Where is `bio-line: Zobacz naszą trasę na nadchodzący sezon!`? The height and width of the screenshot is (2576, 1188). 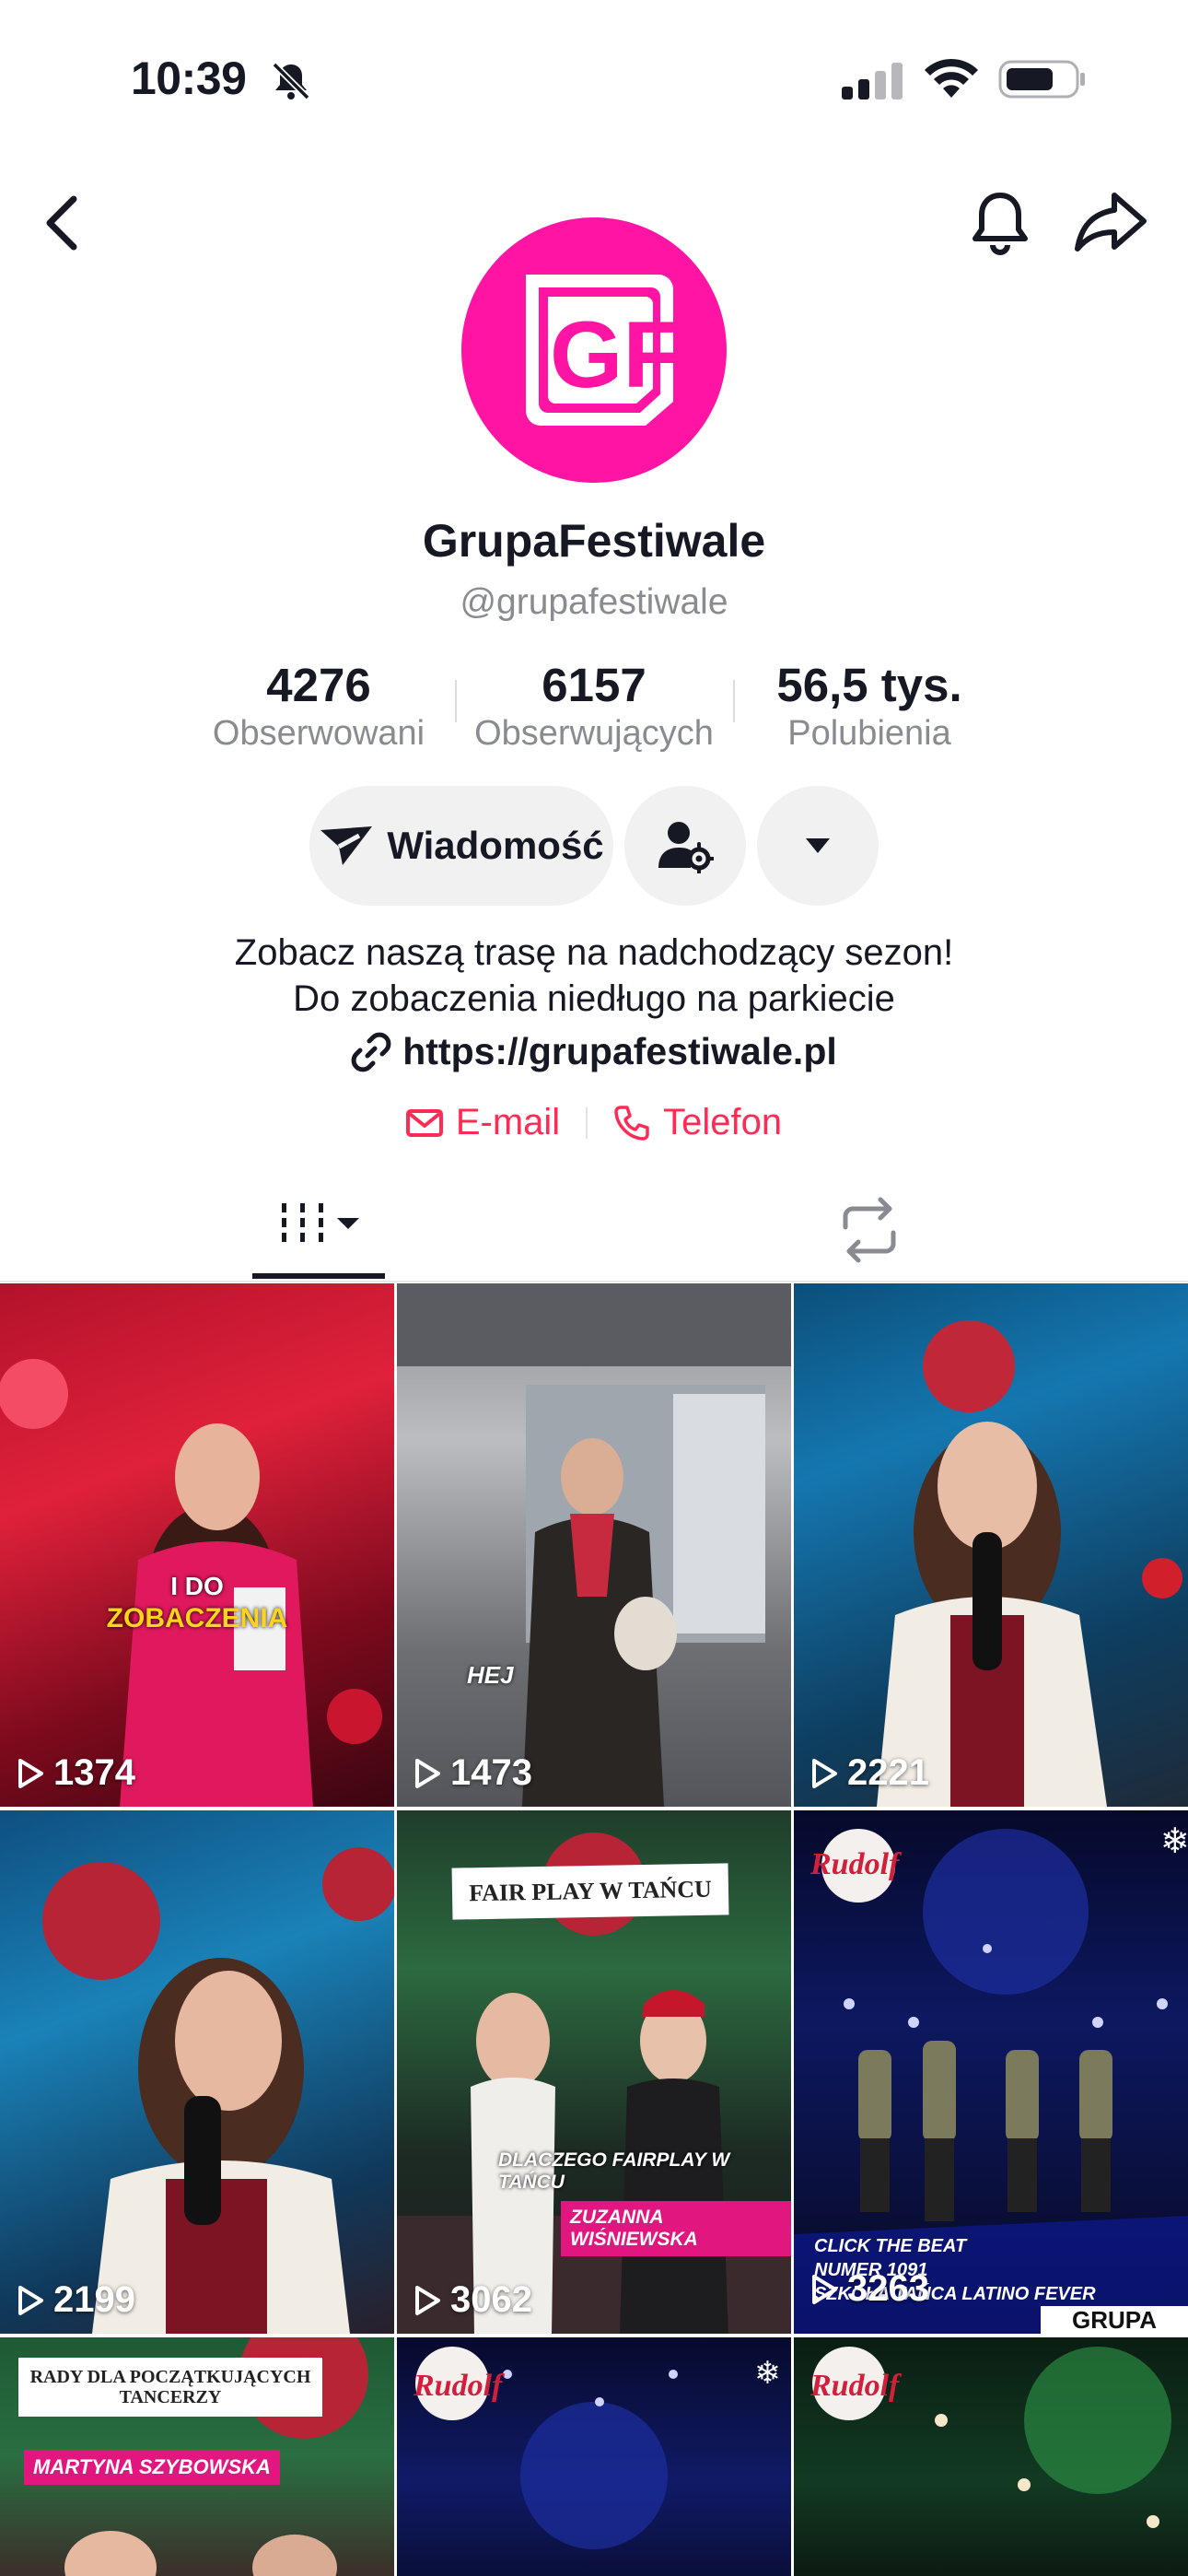
bio-line: Zobacz naszą trasę na nadchodzący sezon! is located at coordinates (594, 953).